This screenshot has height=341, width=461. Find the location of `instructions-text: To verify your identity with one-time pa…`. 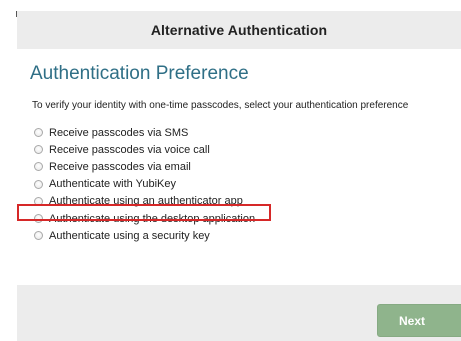

instructions-text: To verify your identity with one-time pa… is located at coordinates (220, 105).